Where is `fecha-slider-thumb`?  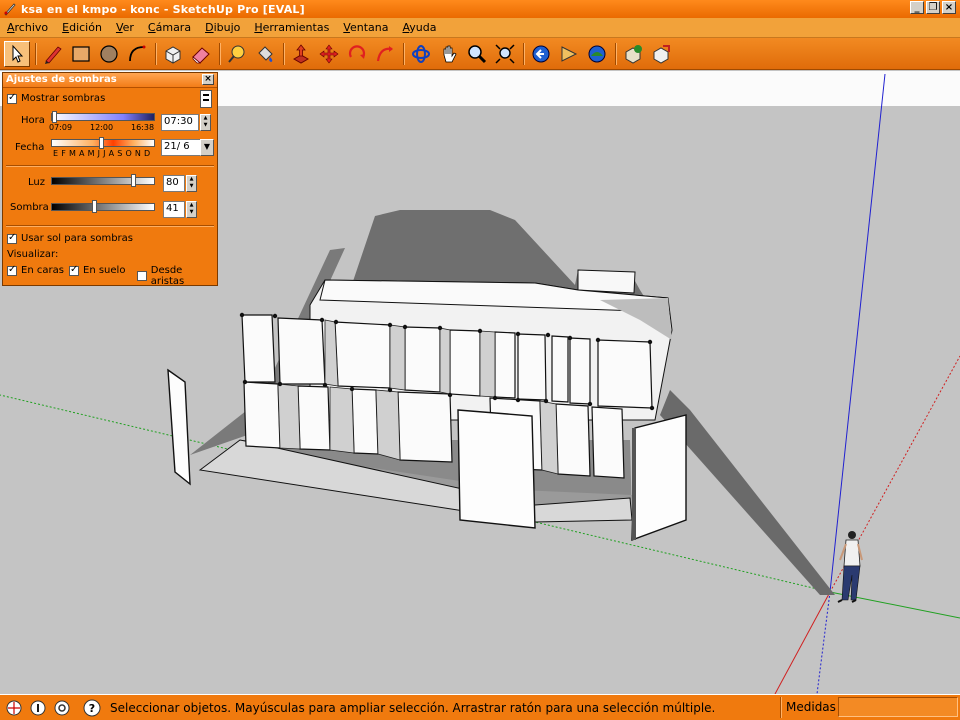 fecha-slider-thumb is located at coordinates (101, 143).